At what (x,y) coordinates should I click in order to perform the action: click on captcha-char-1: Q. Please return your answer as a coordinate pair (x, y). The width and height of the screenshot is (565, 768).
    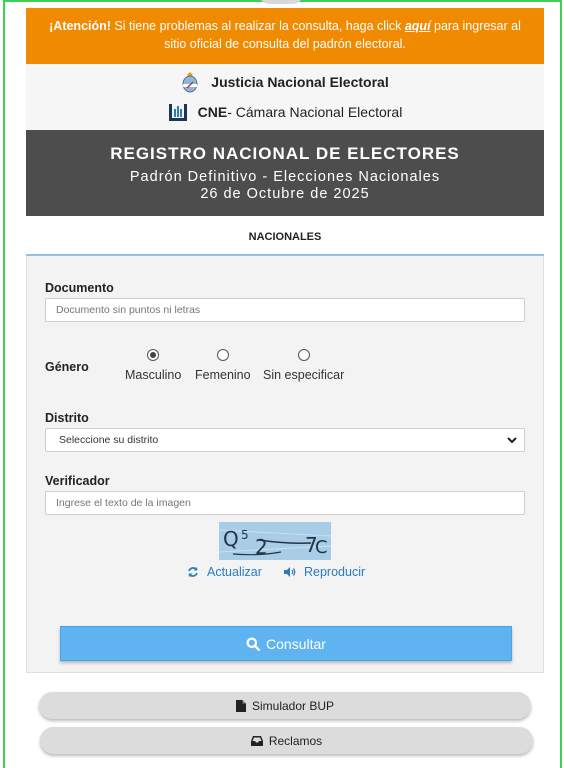
    Looking at the image, I should click on (231, 539).